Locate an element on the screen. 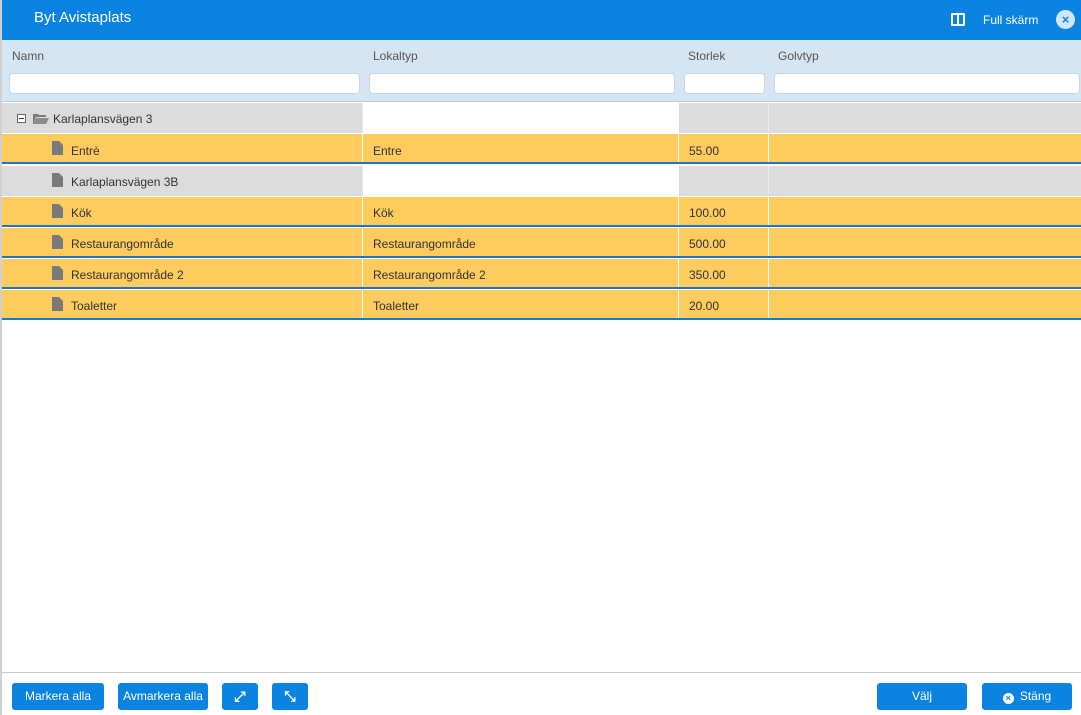 The image size is (1081, 715). collapse-toggle-icon is located at coordinates (21, 118).